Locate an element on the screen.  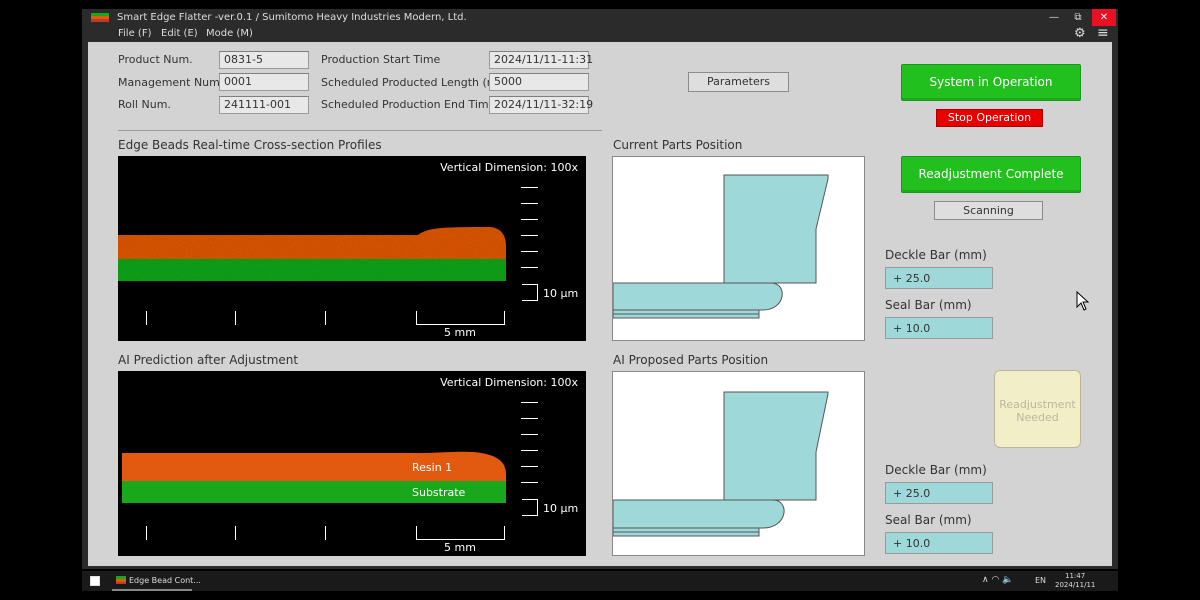
management-num-label: Management Num. is located at coordinates (171, 82).